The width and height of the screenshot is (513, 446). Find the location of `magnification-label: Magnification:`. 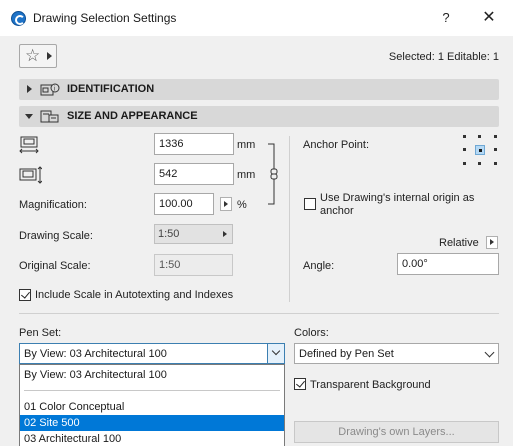

magnification-label: Magnification: is located at coordinates (53, 205).